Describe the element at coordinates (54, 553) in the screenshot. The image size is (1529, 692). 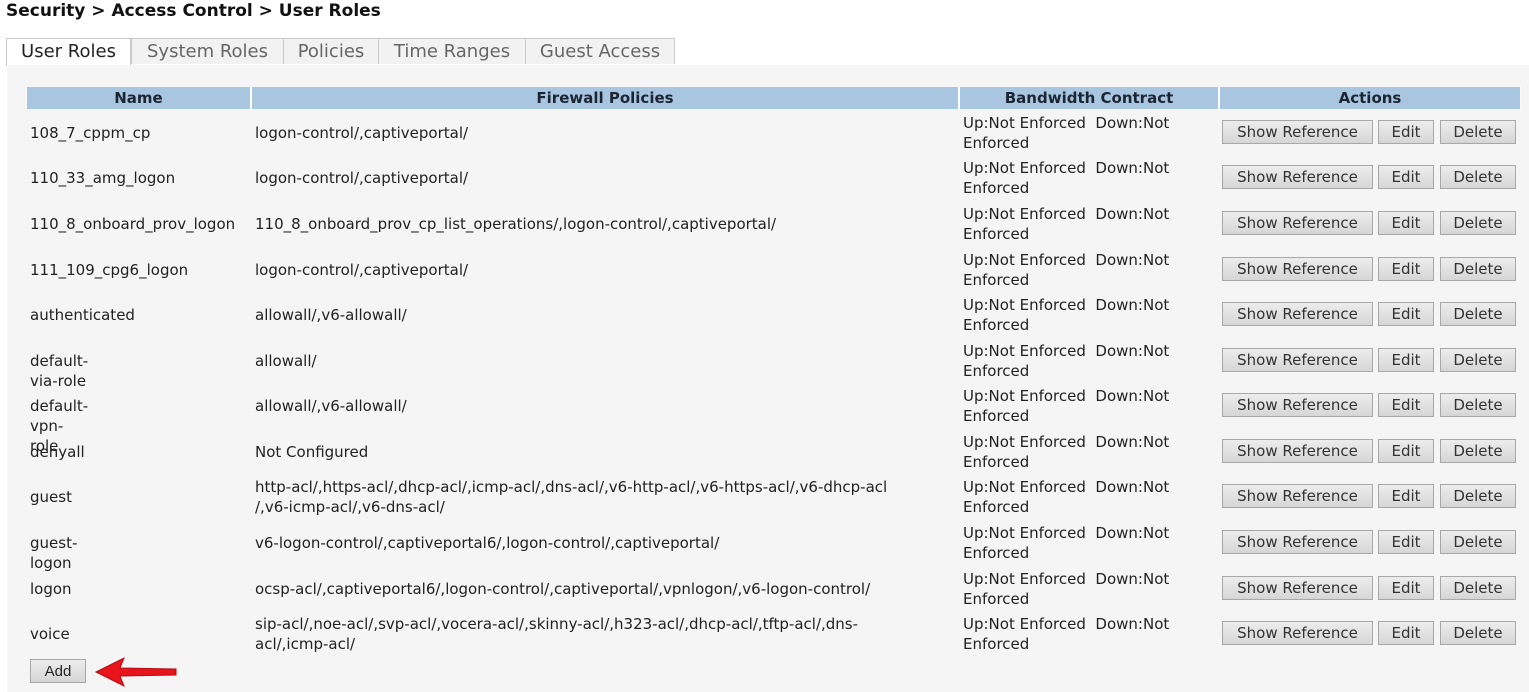
I see `role-name: guest-logon` at that location.